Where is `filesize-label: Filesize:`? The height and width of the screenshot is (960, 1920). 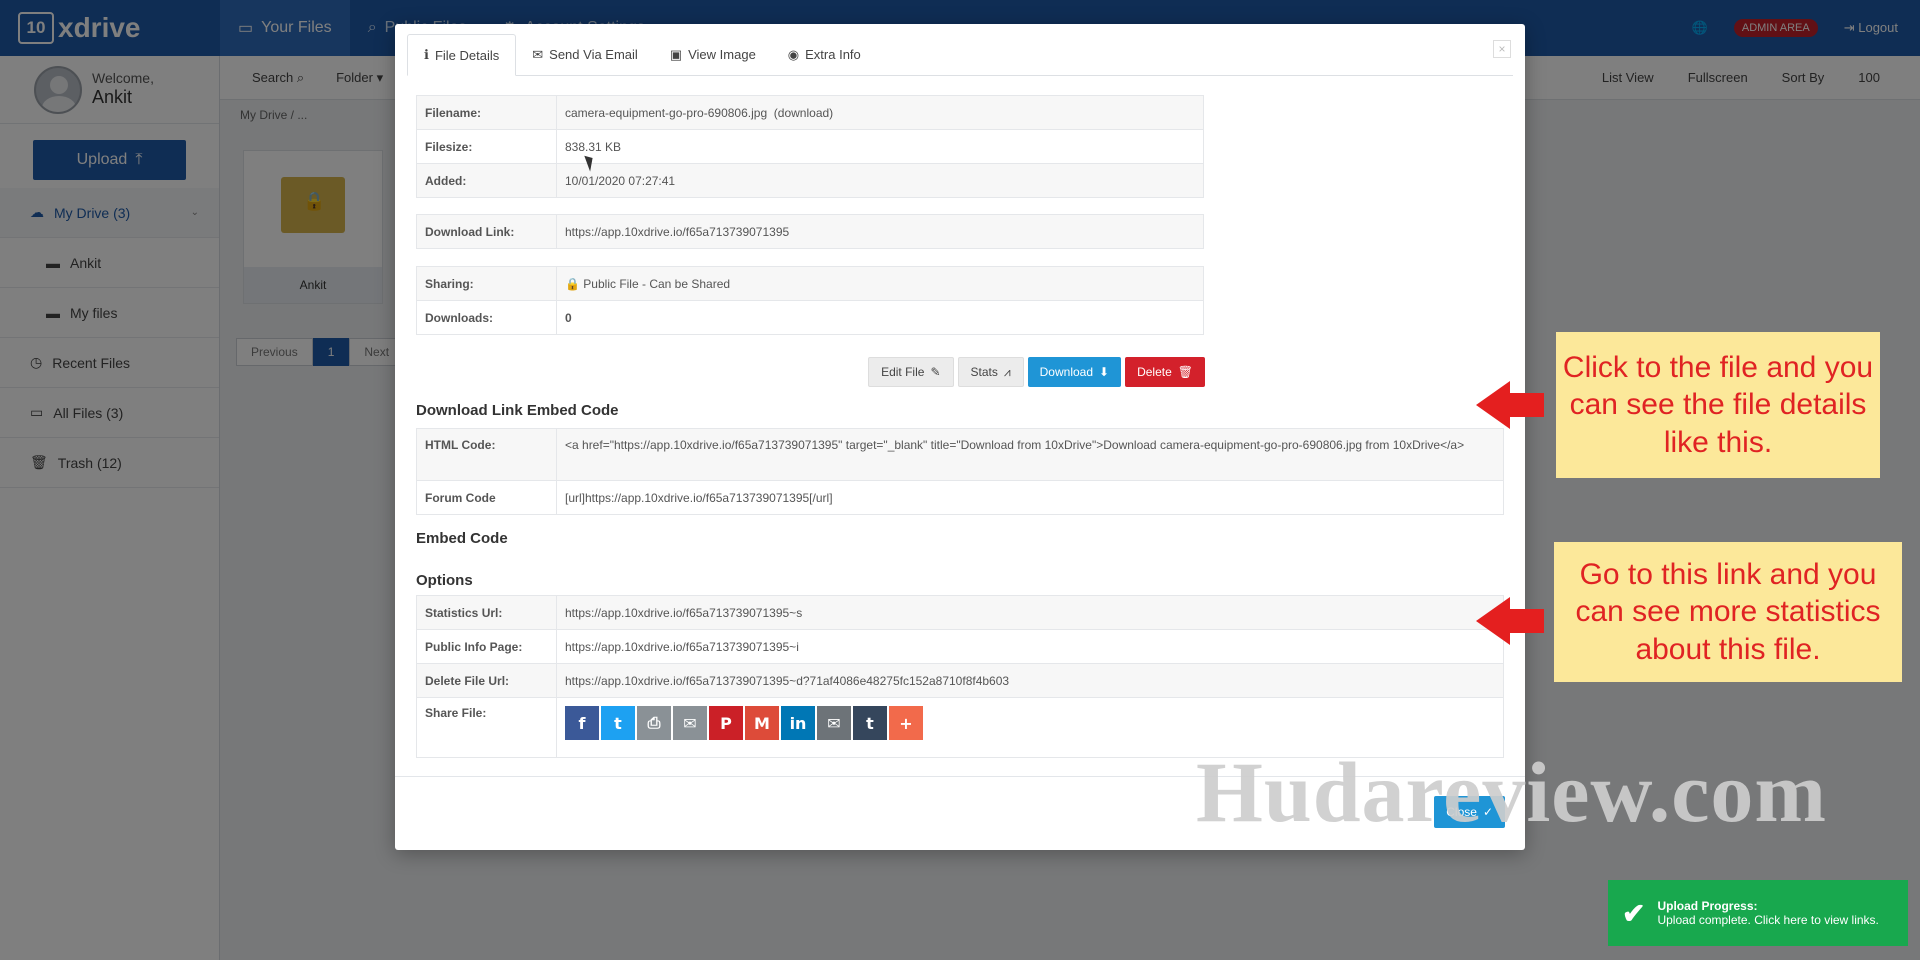
filesize-label: Filesize: is located at coordinates (486, 146).